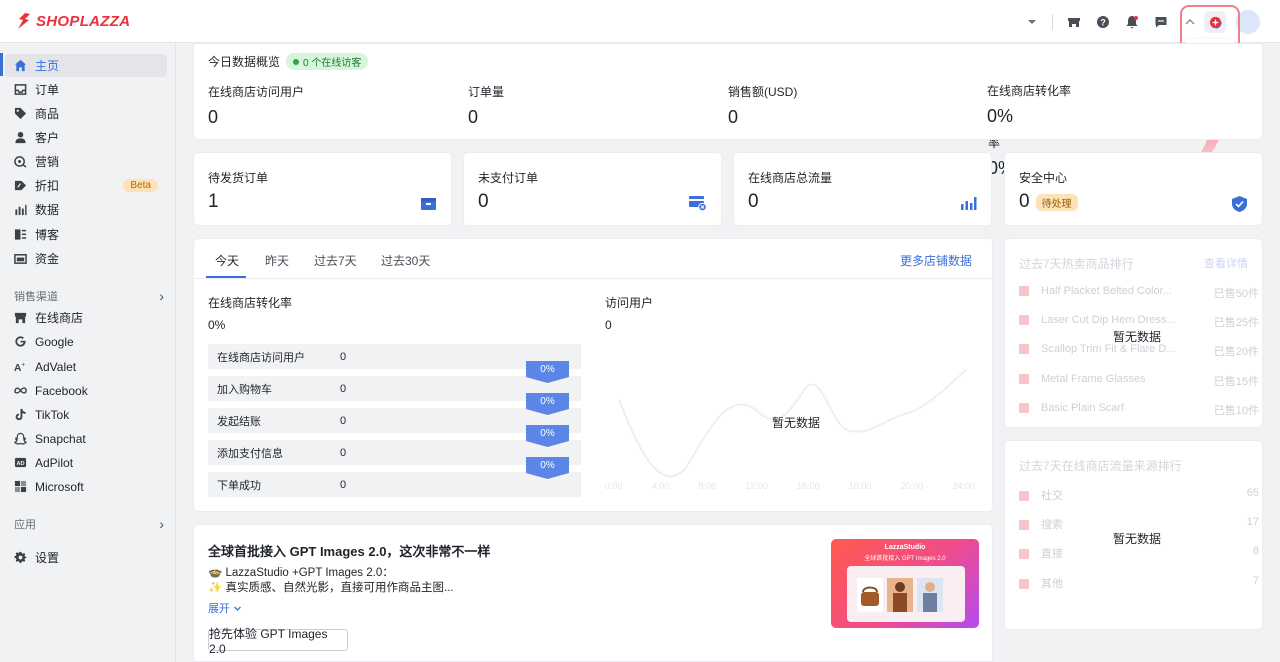 The width and height of the screenshot is (1280, 662). I want to click on product-sold: 已售15件, so click(1236, 382).